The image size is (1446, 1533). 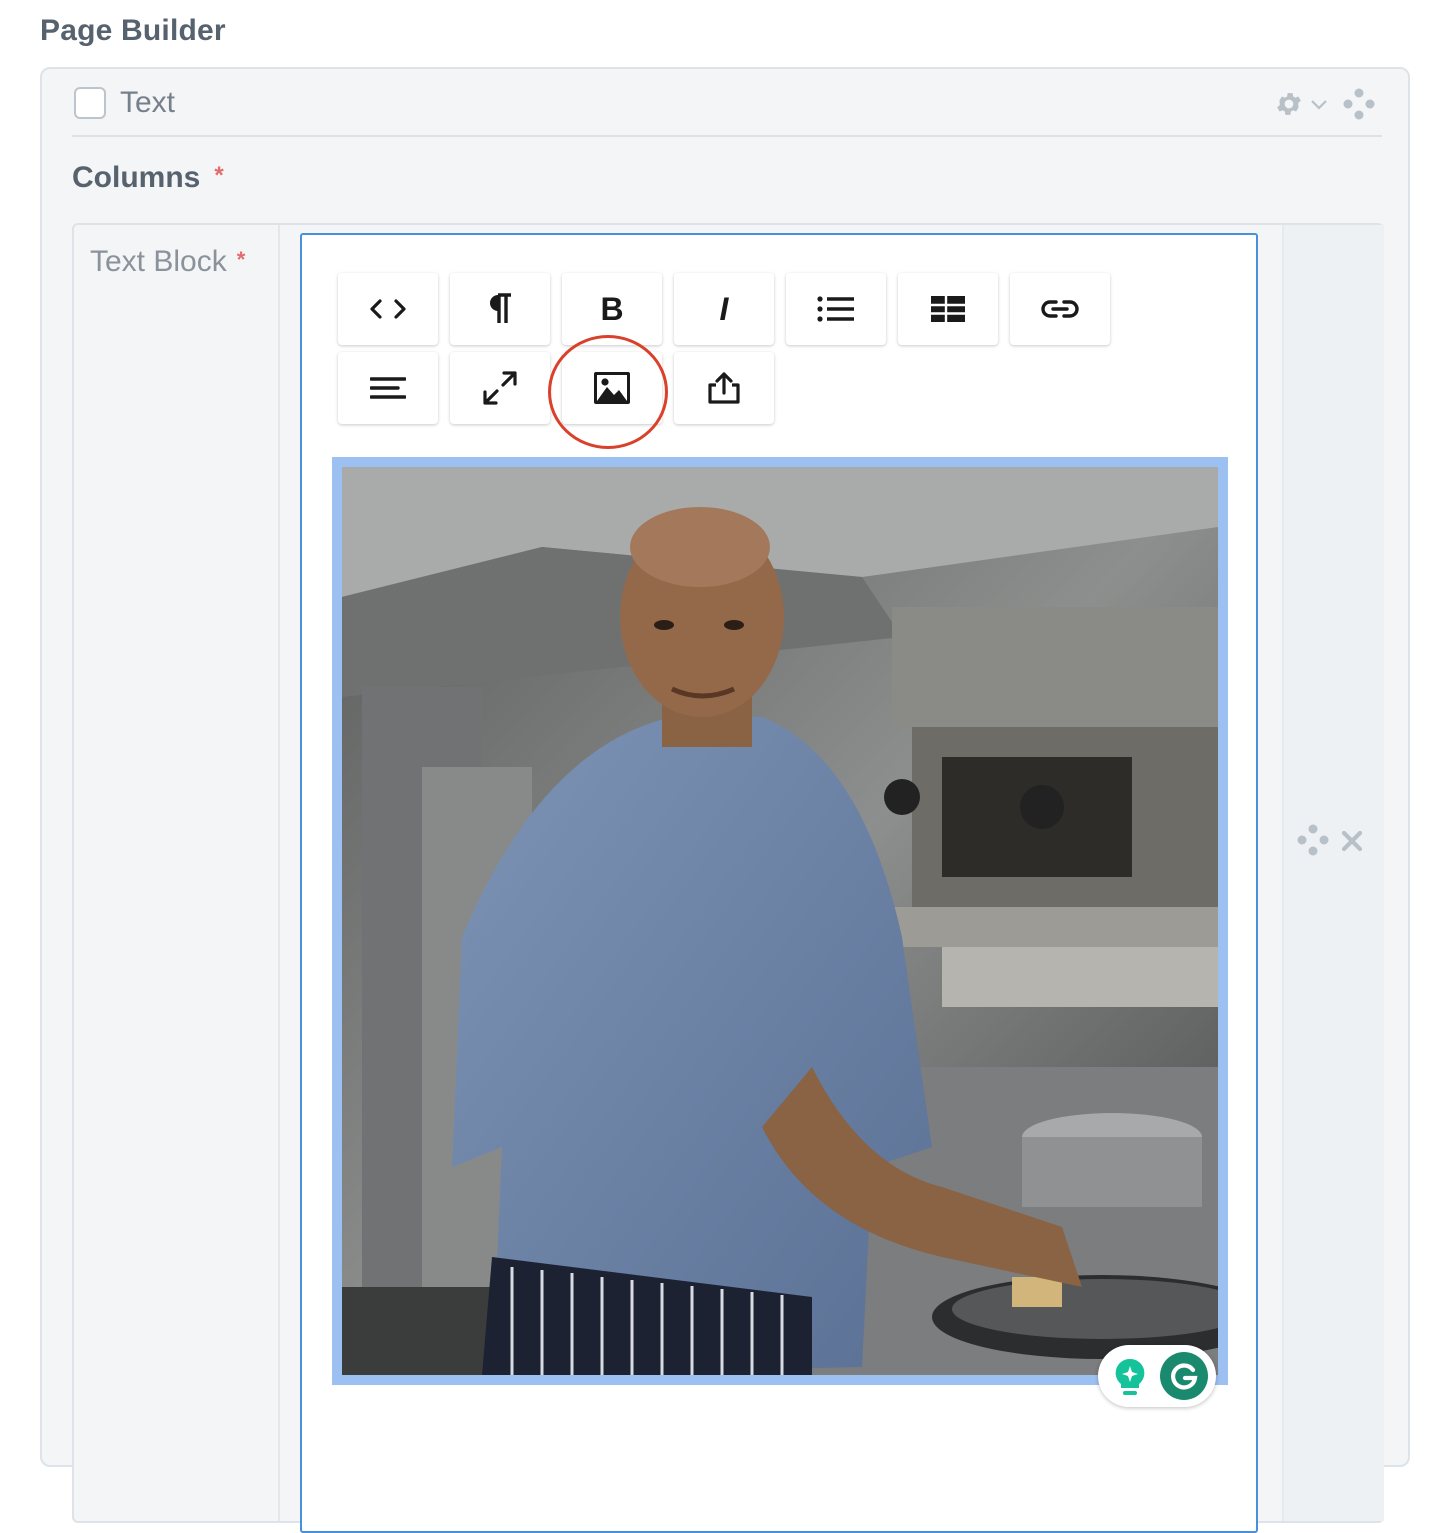 I want to click on link-button, so click(x=1060, y=309).